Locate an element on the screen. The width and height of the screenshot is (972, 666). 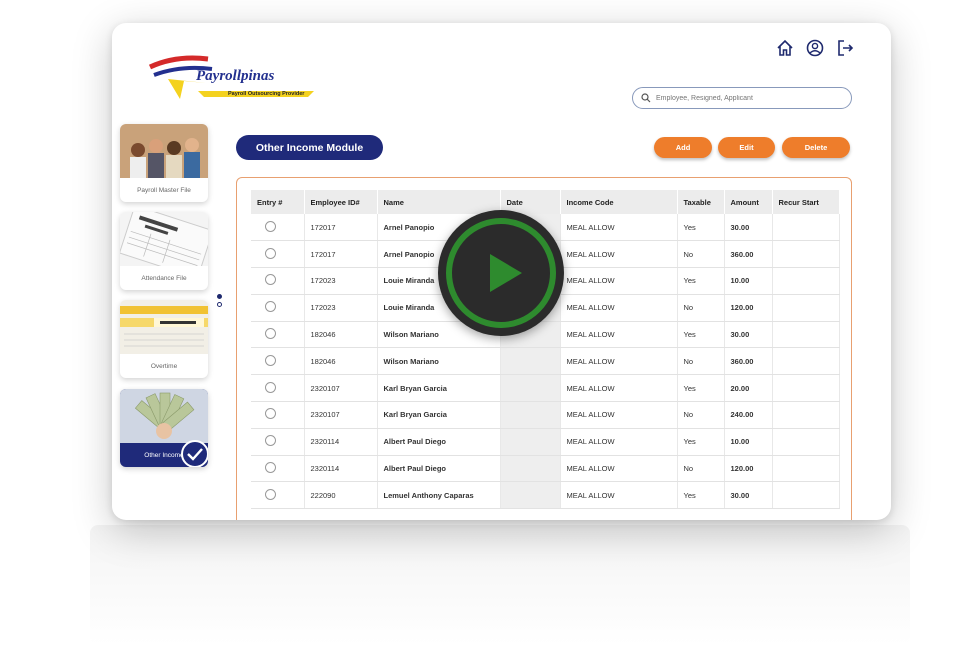
home-icon is located at coordinates (785, 48).